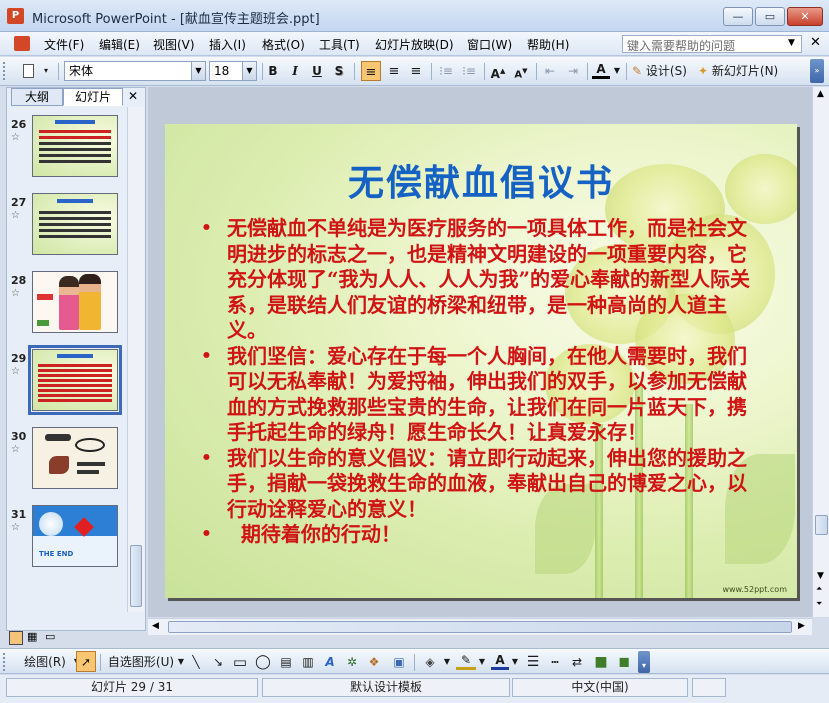 This screenshot has height=703, width=829. I want to click on slide-vertical-scrollbar: ▲ ▼ ⏶ ⏷, so click(820, 352).